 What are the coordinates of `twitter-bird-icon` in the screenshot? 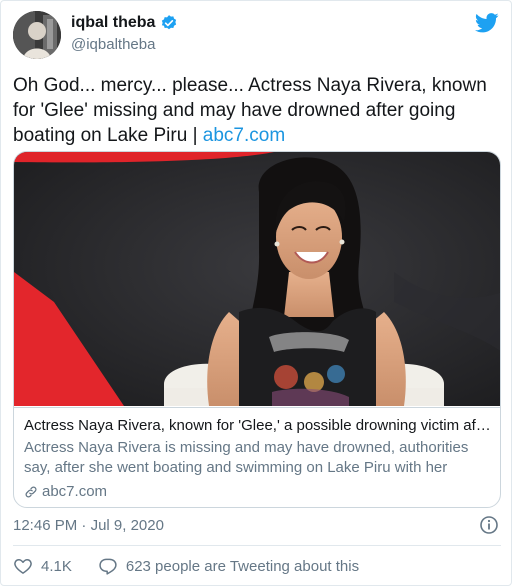 It's located at (486, 23).